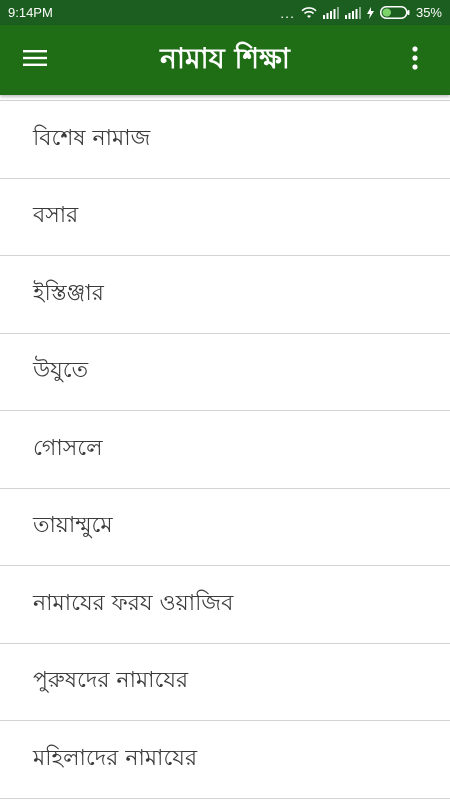 The image size is (450, 800). I want to click on list-item-label: তায়াম্মুমে, so click(73, 526).